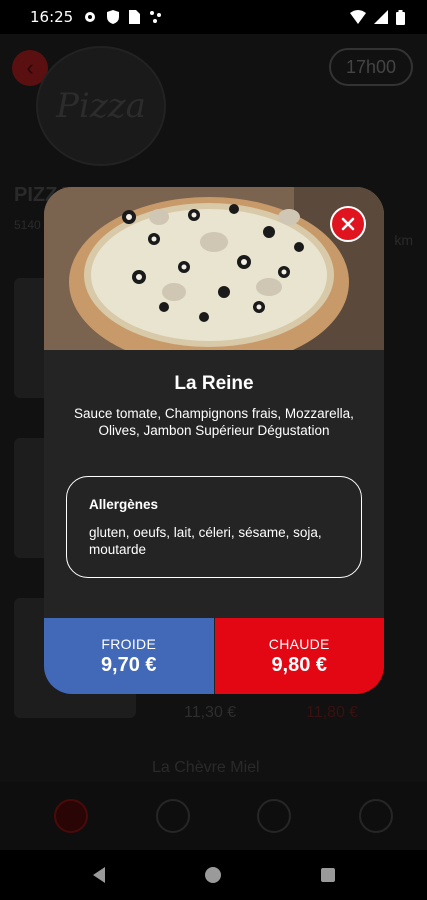  Describe the element at coordinates (376, 816) in the screenshot. I see `cart-tab-icon` at that location.